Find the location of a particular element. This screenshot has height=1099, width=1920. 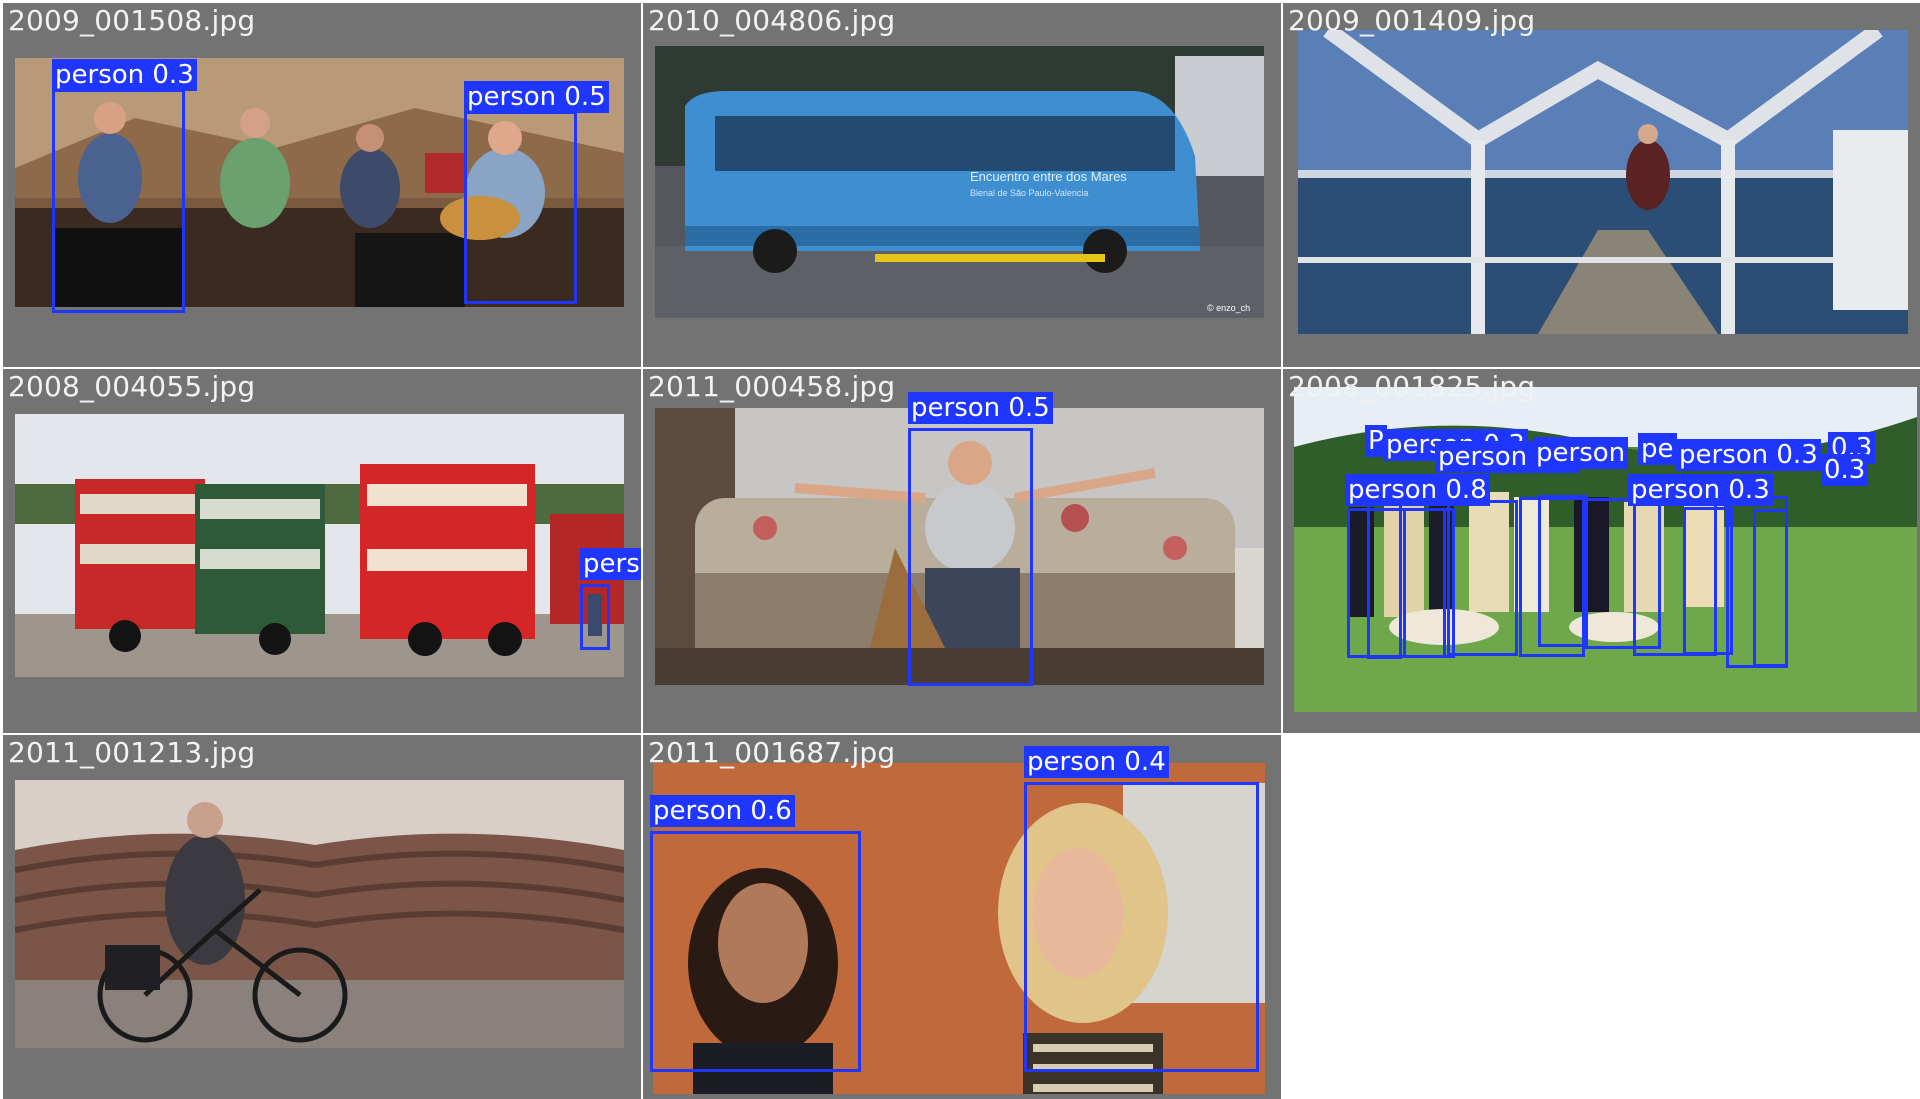

bus-sub-text: Bienal de São Paulo-Valencia is located at coordinates (1029, 193).